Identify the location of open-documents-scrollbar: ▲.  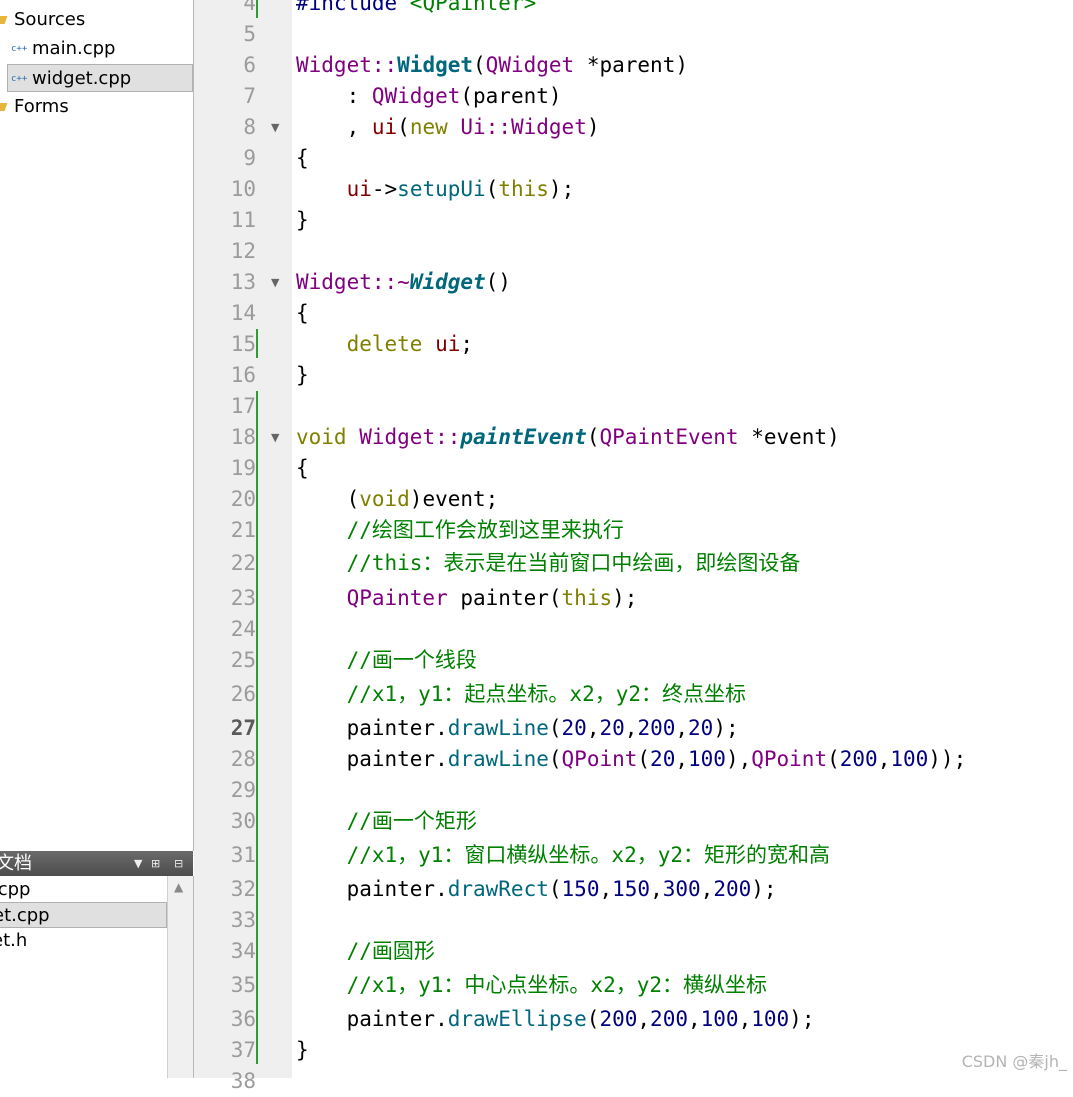
(180, 977).